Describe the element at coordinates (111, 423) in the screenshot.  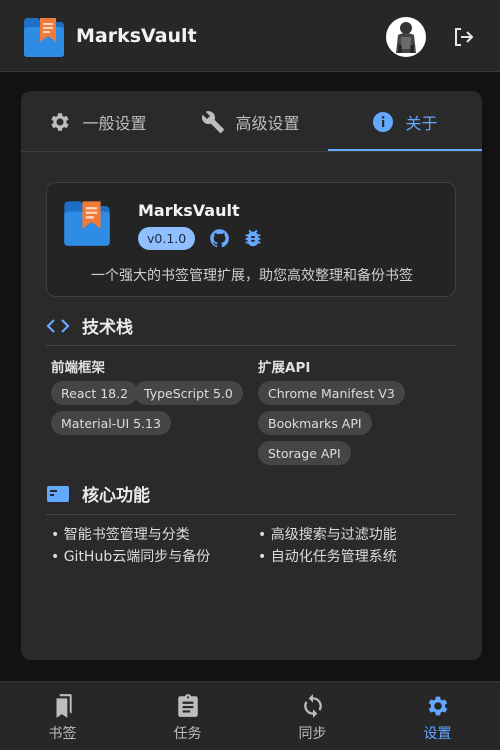
I see `tech-chip: Material-UI 5.13` at that location.